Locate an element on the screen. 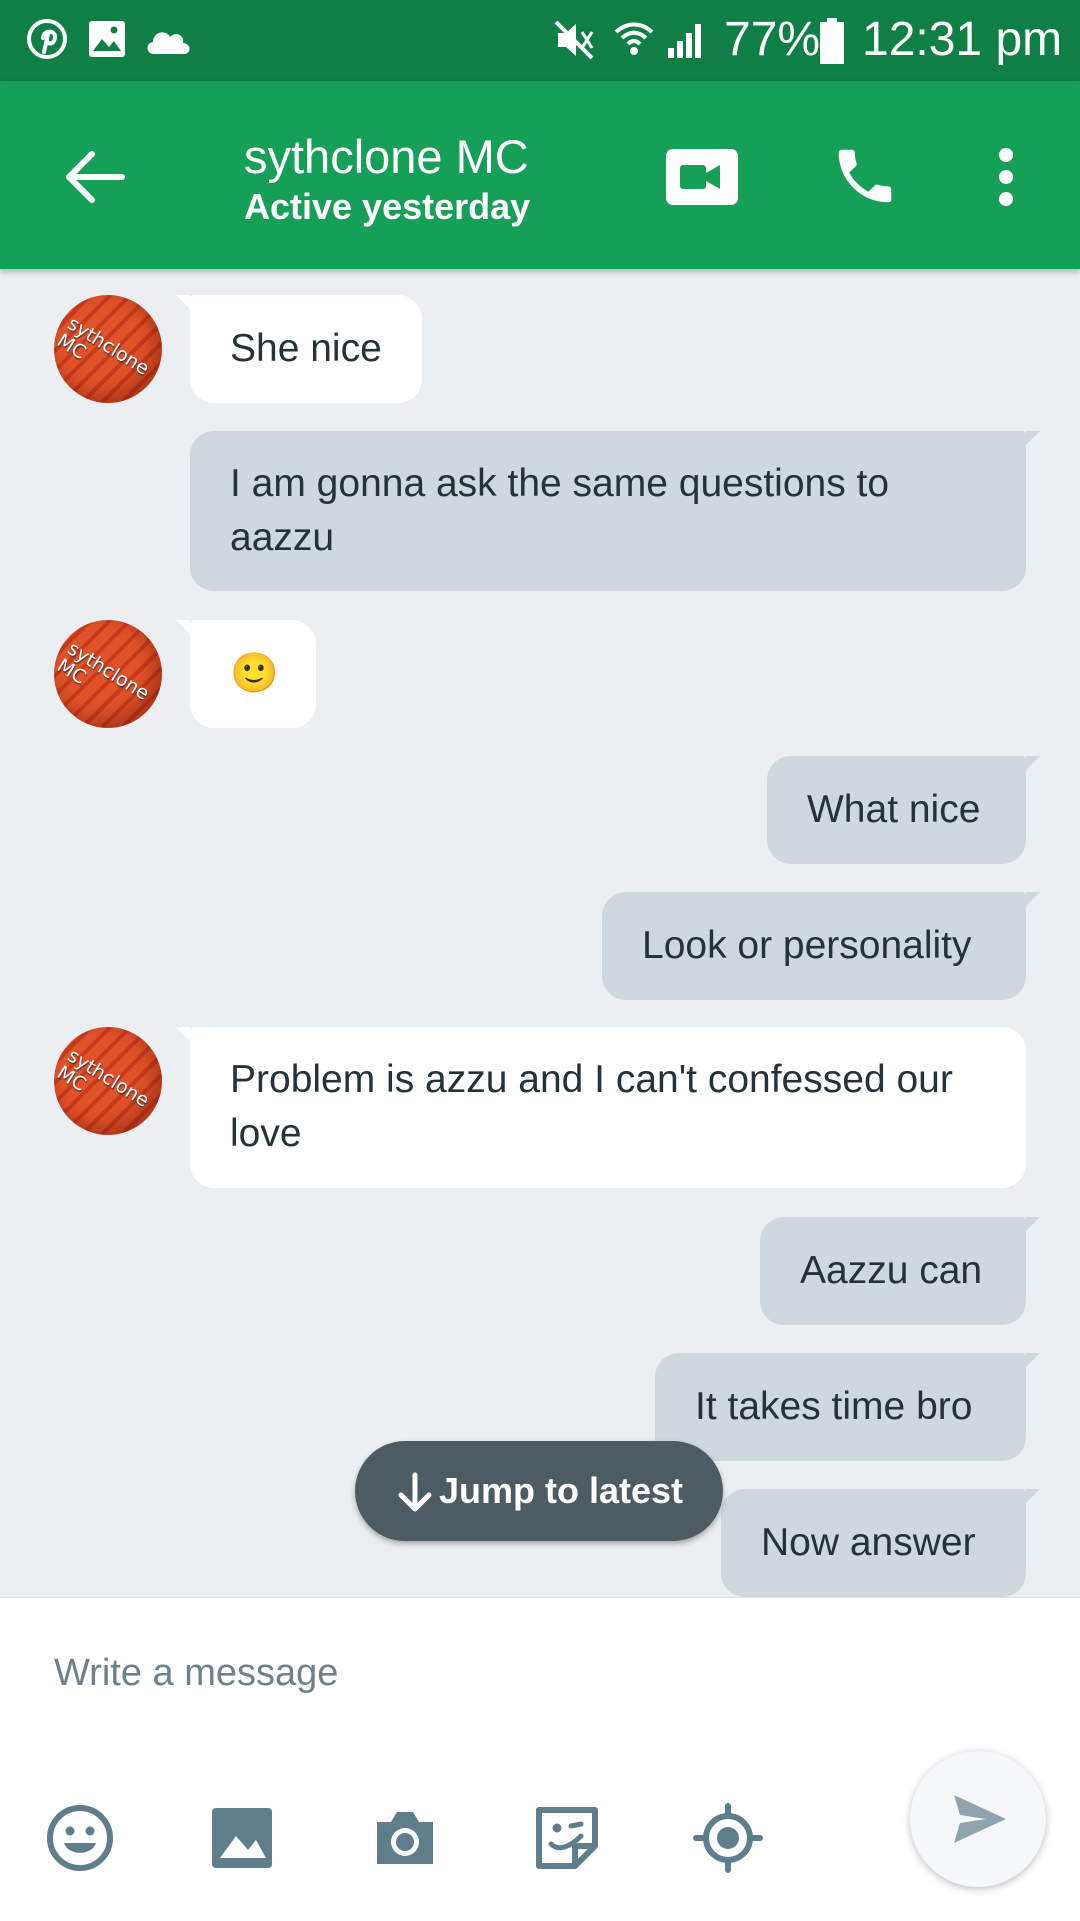  location-icon is located at coordinates (728, 1838).